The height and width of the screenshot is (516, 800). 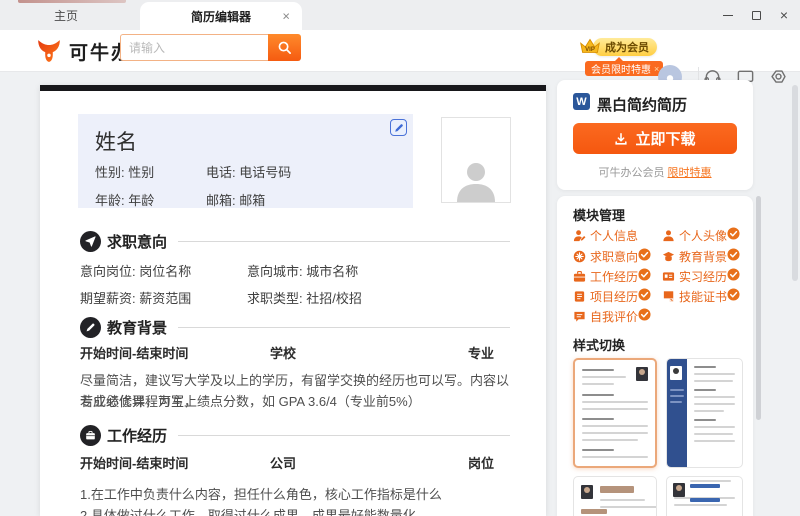 What do you see at coordinates (614, 236) in the screenshot?
I see `module-label: 个人信息` at bounding box center [614, 236].